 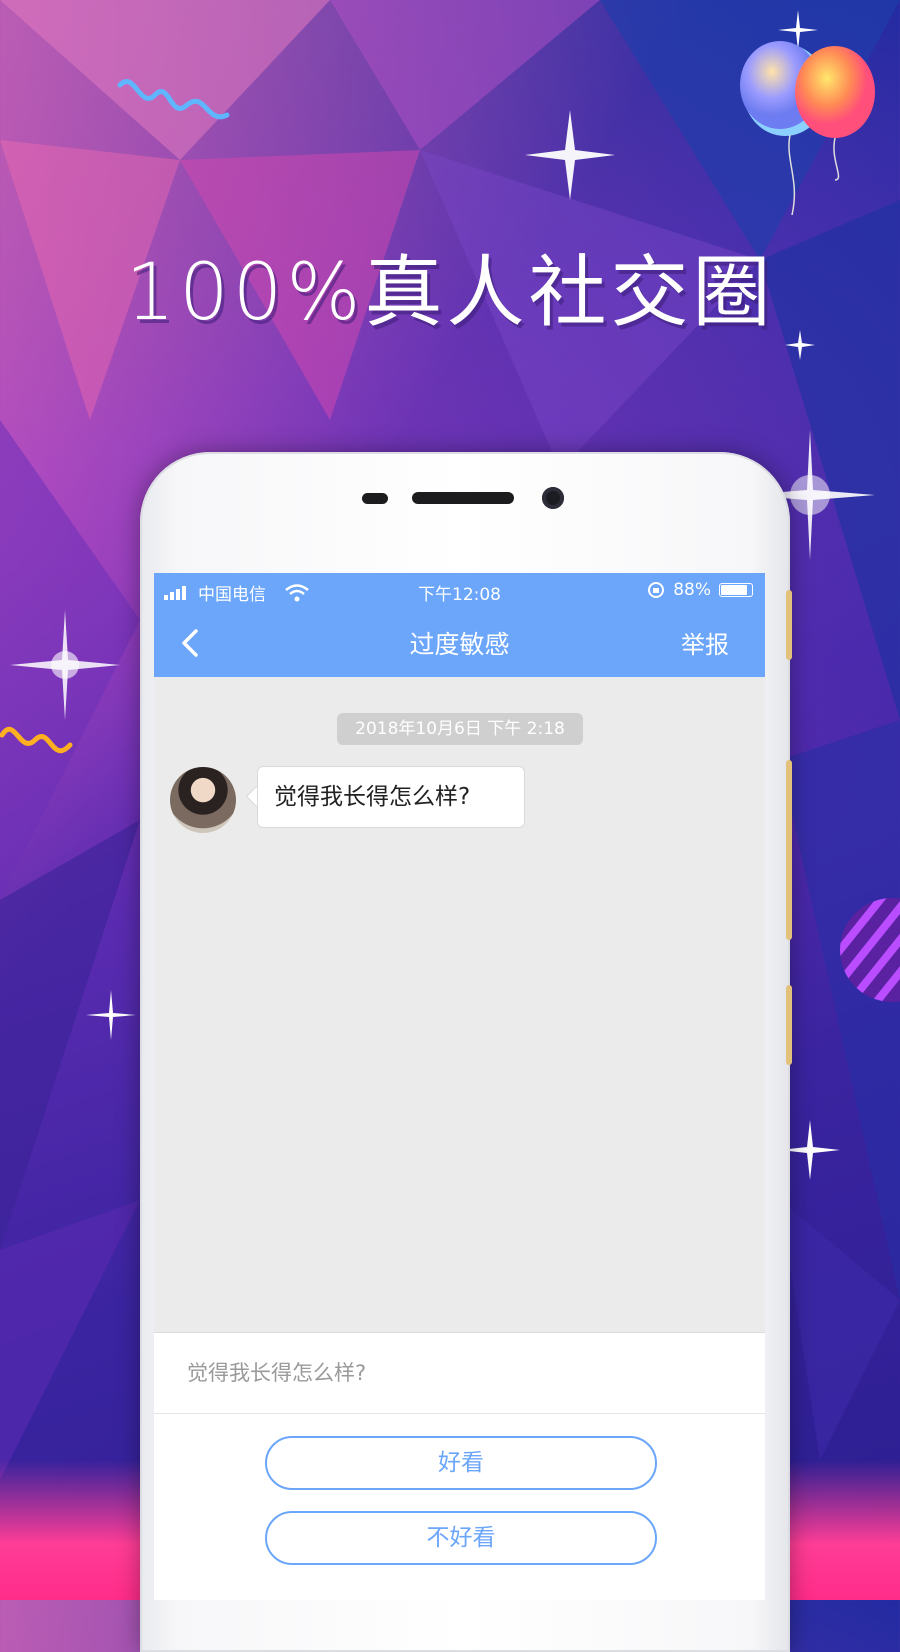 What do you see at coordinates (692, 590) in the screenshot?
I see `battery-percent: 88%` at bounding box center [692, 590].